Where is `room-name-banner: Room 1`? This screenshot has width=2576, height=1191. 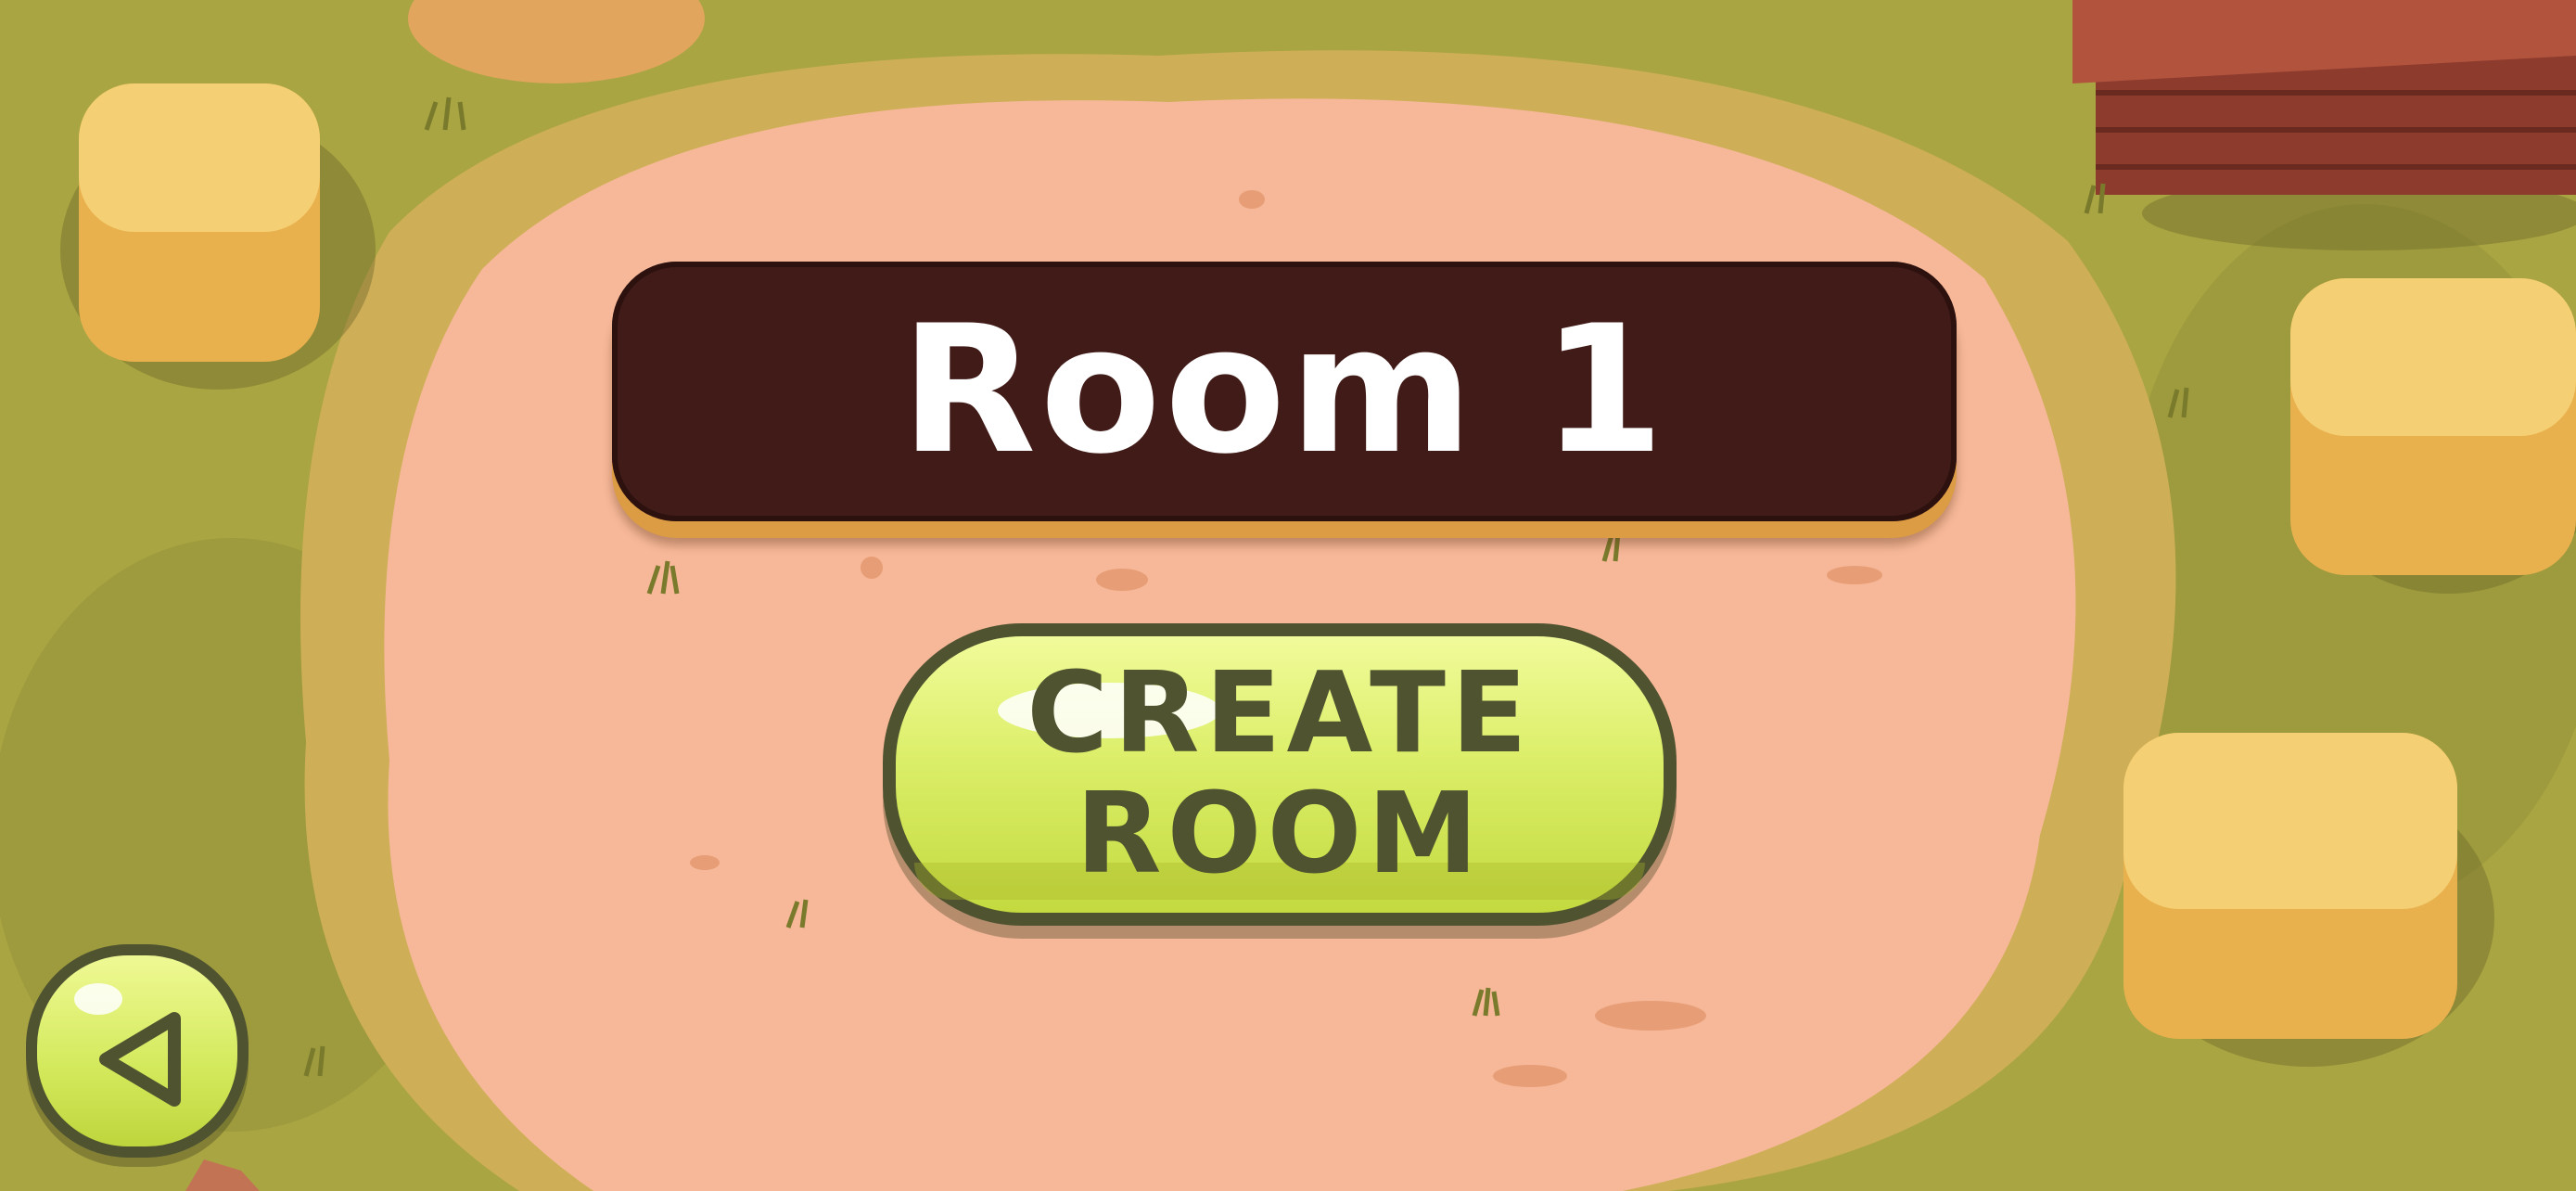
room-name-banner: Room 1 is located at coordinates (1284, 391).